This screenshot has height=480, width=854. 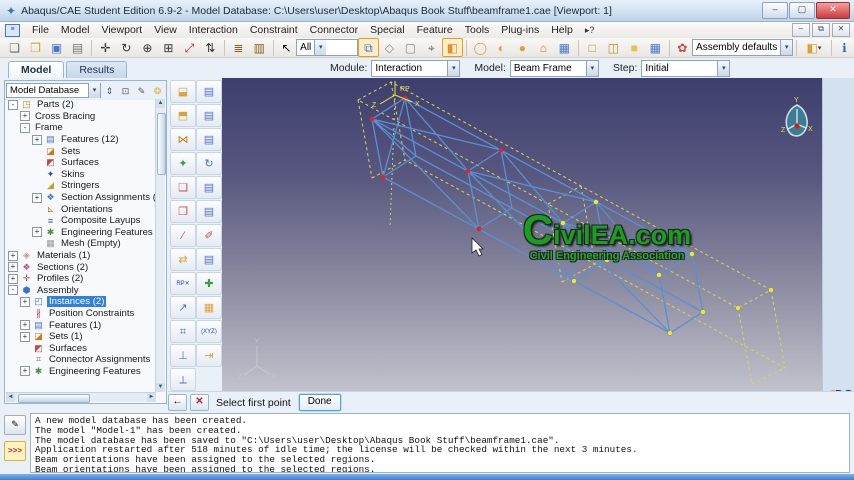 I want to click on pan-view-button: ✛, so click(x=105, y=47).